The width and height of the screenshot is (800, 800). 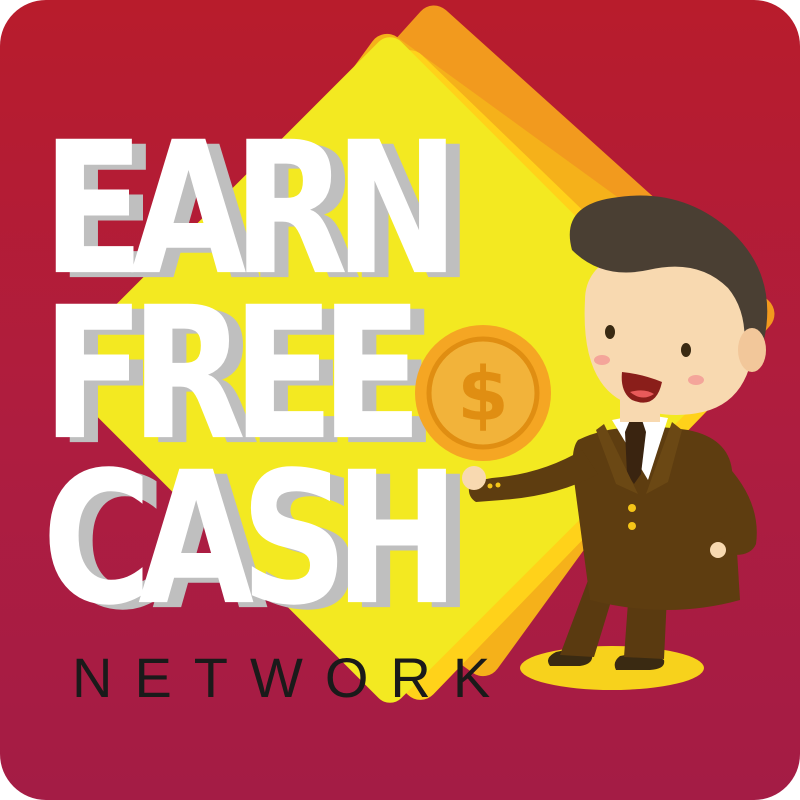 What do you see at coordinates (752, 350) in the screenshot?
I see `ear` at bounding box center [752, 350].